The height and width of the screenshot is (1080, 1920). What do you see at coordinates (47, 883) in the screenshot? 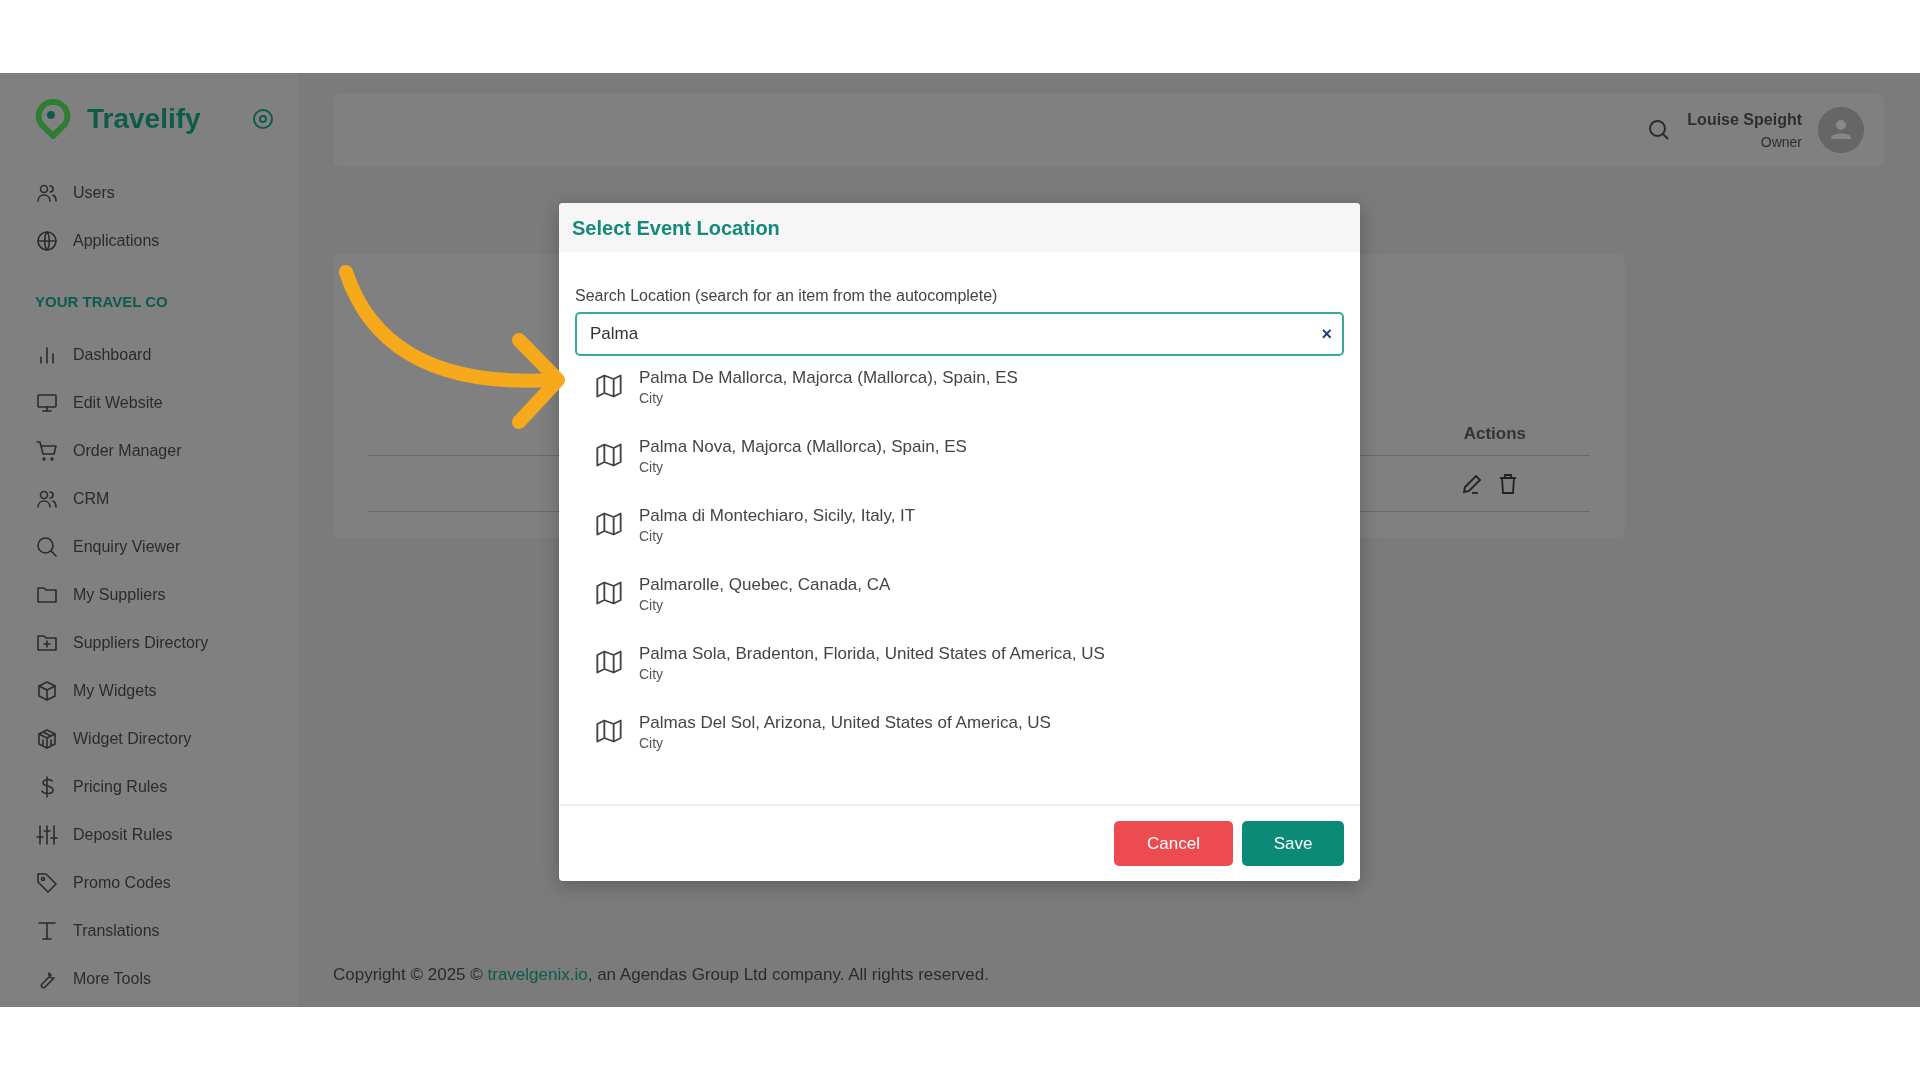
I see `tag-icon` at bounding box center [47, 883].